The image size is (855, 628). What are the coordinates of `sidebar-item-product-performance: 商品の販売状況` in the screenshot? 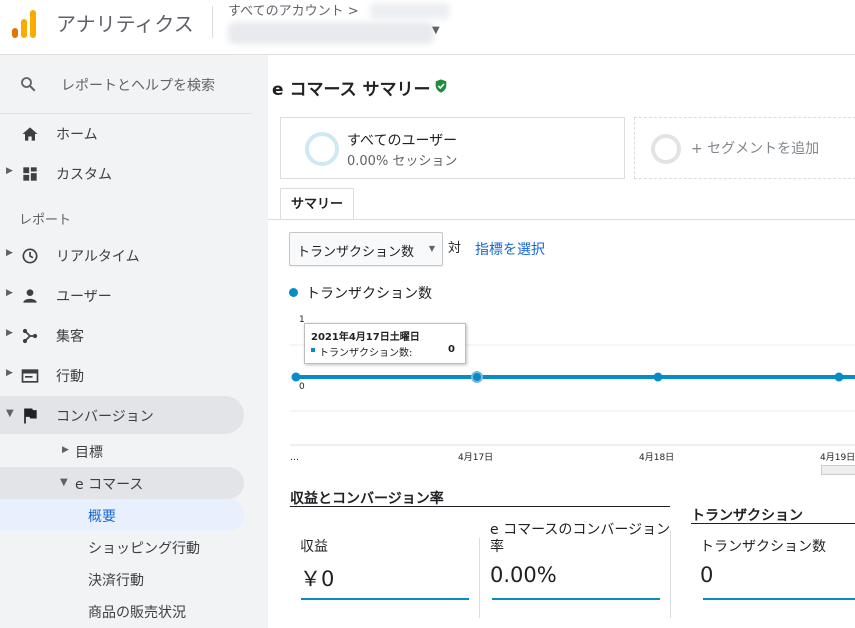 It's located at (126, 611).